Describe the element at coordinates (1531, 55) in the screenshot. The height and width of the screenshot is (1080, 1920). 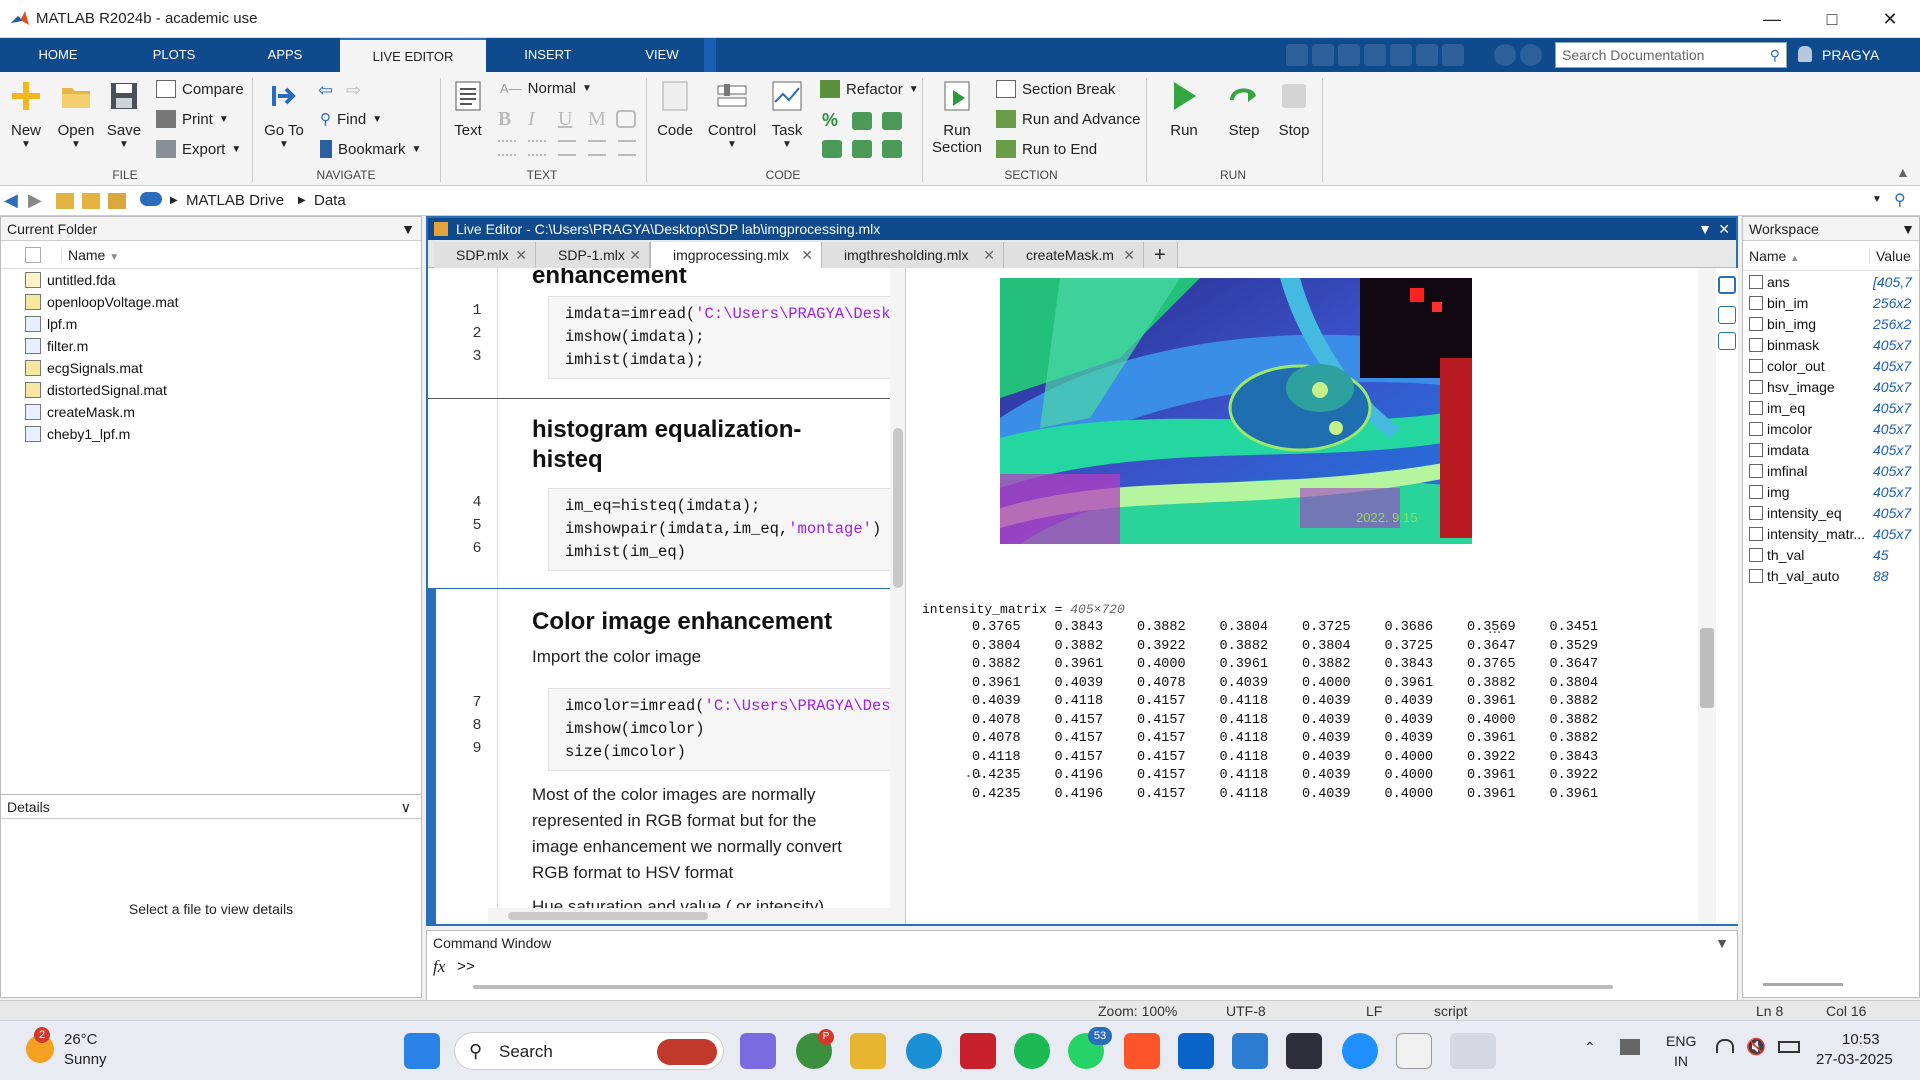
I see `options-icon` at that location.